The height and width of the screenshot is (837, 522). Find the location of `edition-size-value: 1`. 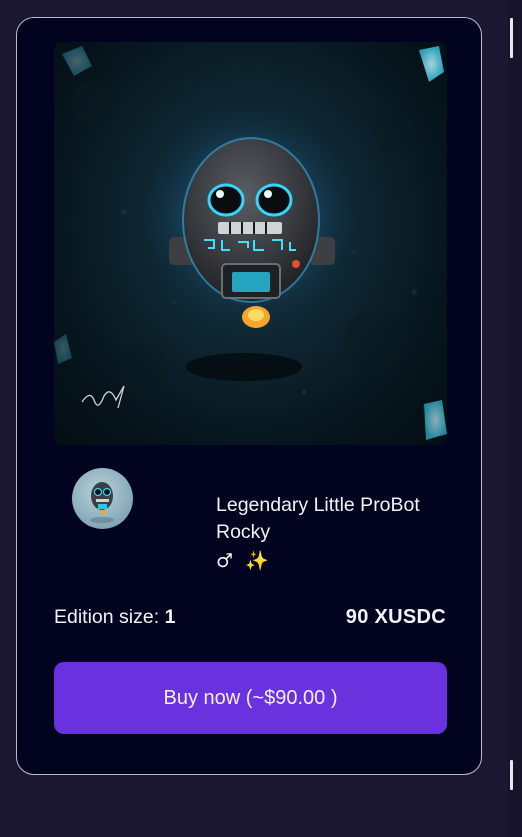

edition-size-value: 1 is located at coordinates (170, 617).